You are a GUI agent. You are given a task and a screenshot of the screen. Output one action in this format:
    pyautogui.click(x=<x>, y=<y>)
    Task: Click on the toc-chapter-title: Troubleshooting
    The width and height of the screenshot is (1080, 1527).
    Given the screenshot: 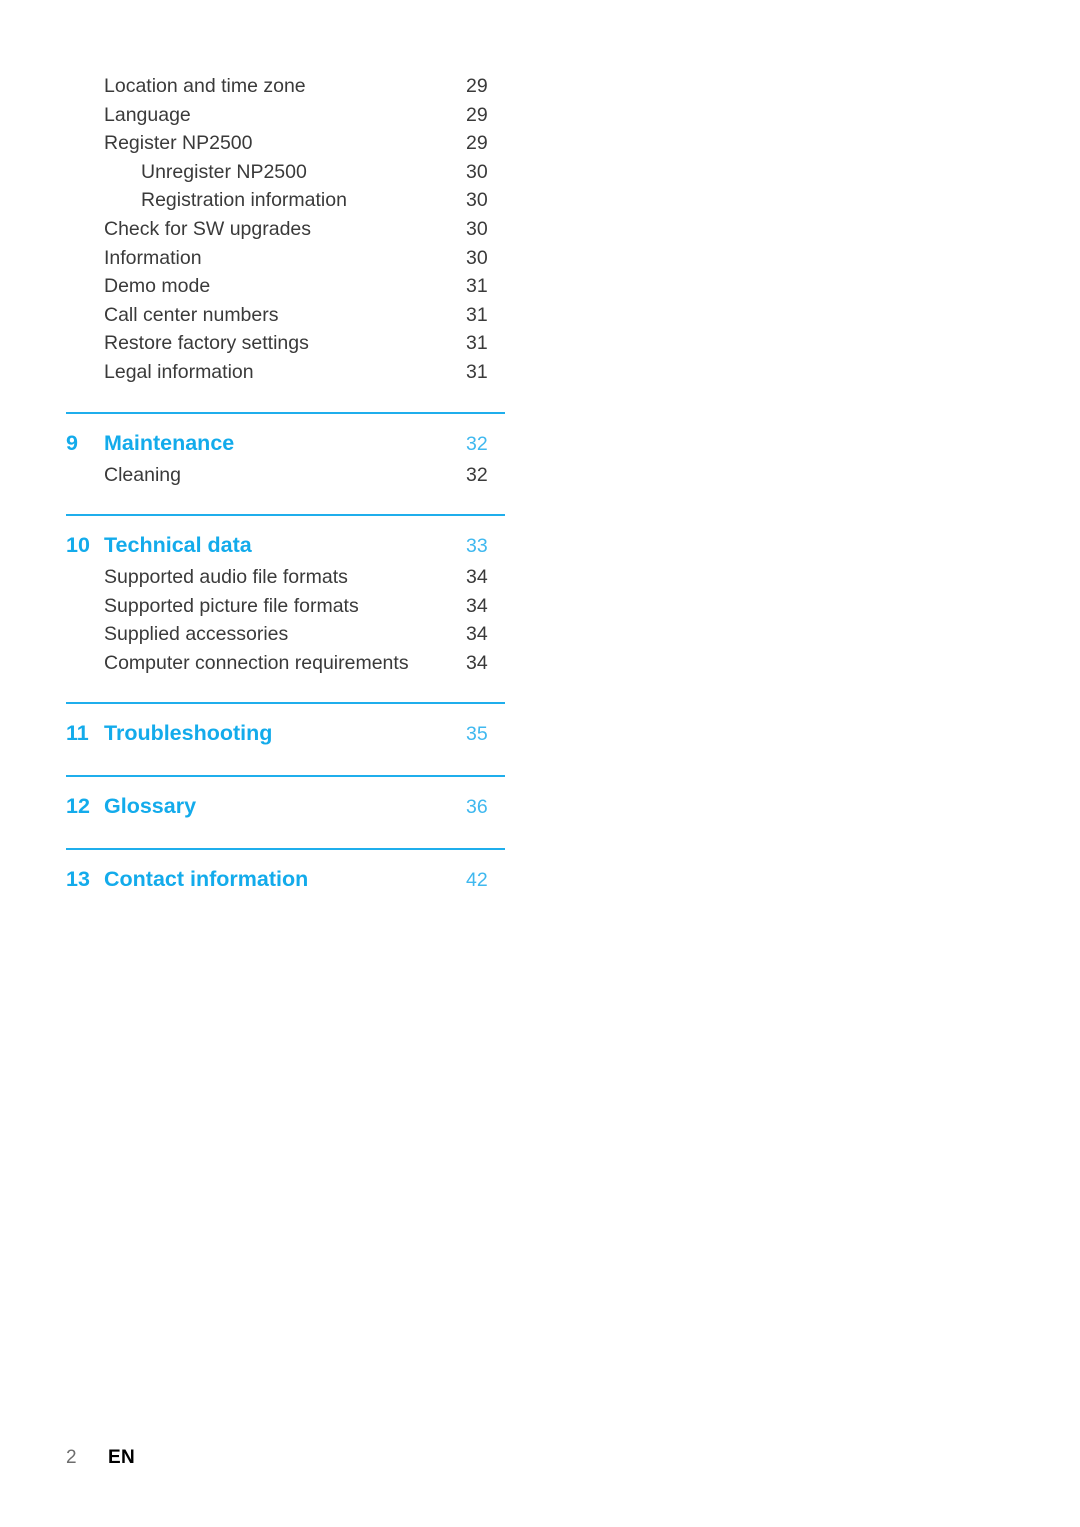 What is the action you would take?
    pyautogui.click(x=188, y=732)
    